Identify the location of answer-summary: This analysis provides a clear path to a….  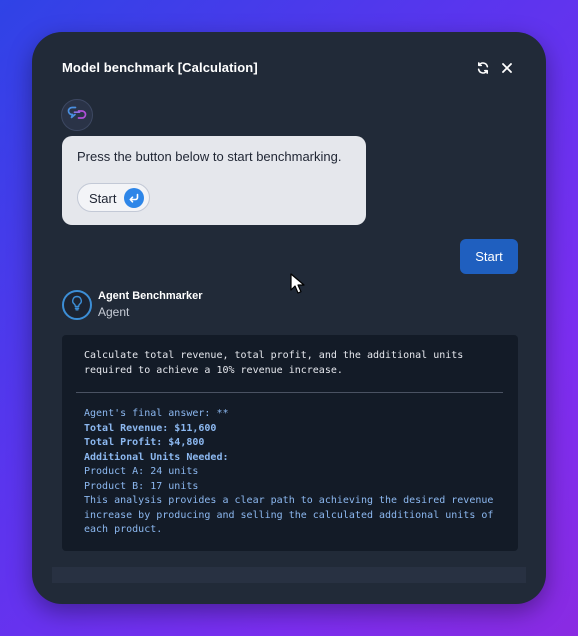
(292, 515).